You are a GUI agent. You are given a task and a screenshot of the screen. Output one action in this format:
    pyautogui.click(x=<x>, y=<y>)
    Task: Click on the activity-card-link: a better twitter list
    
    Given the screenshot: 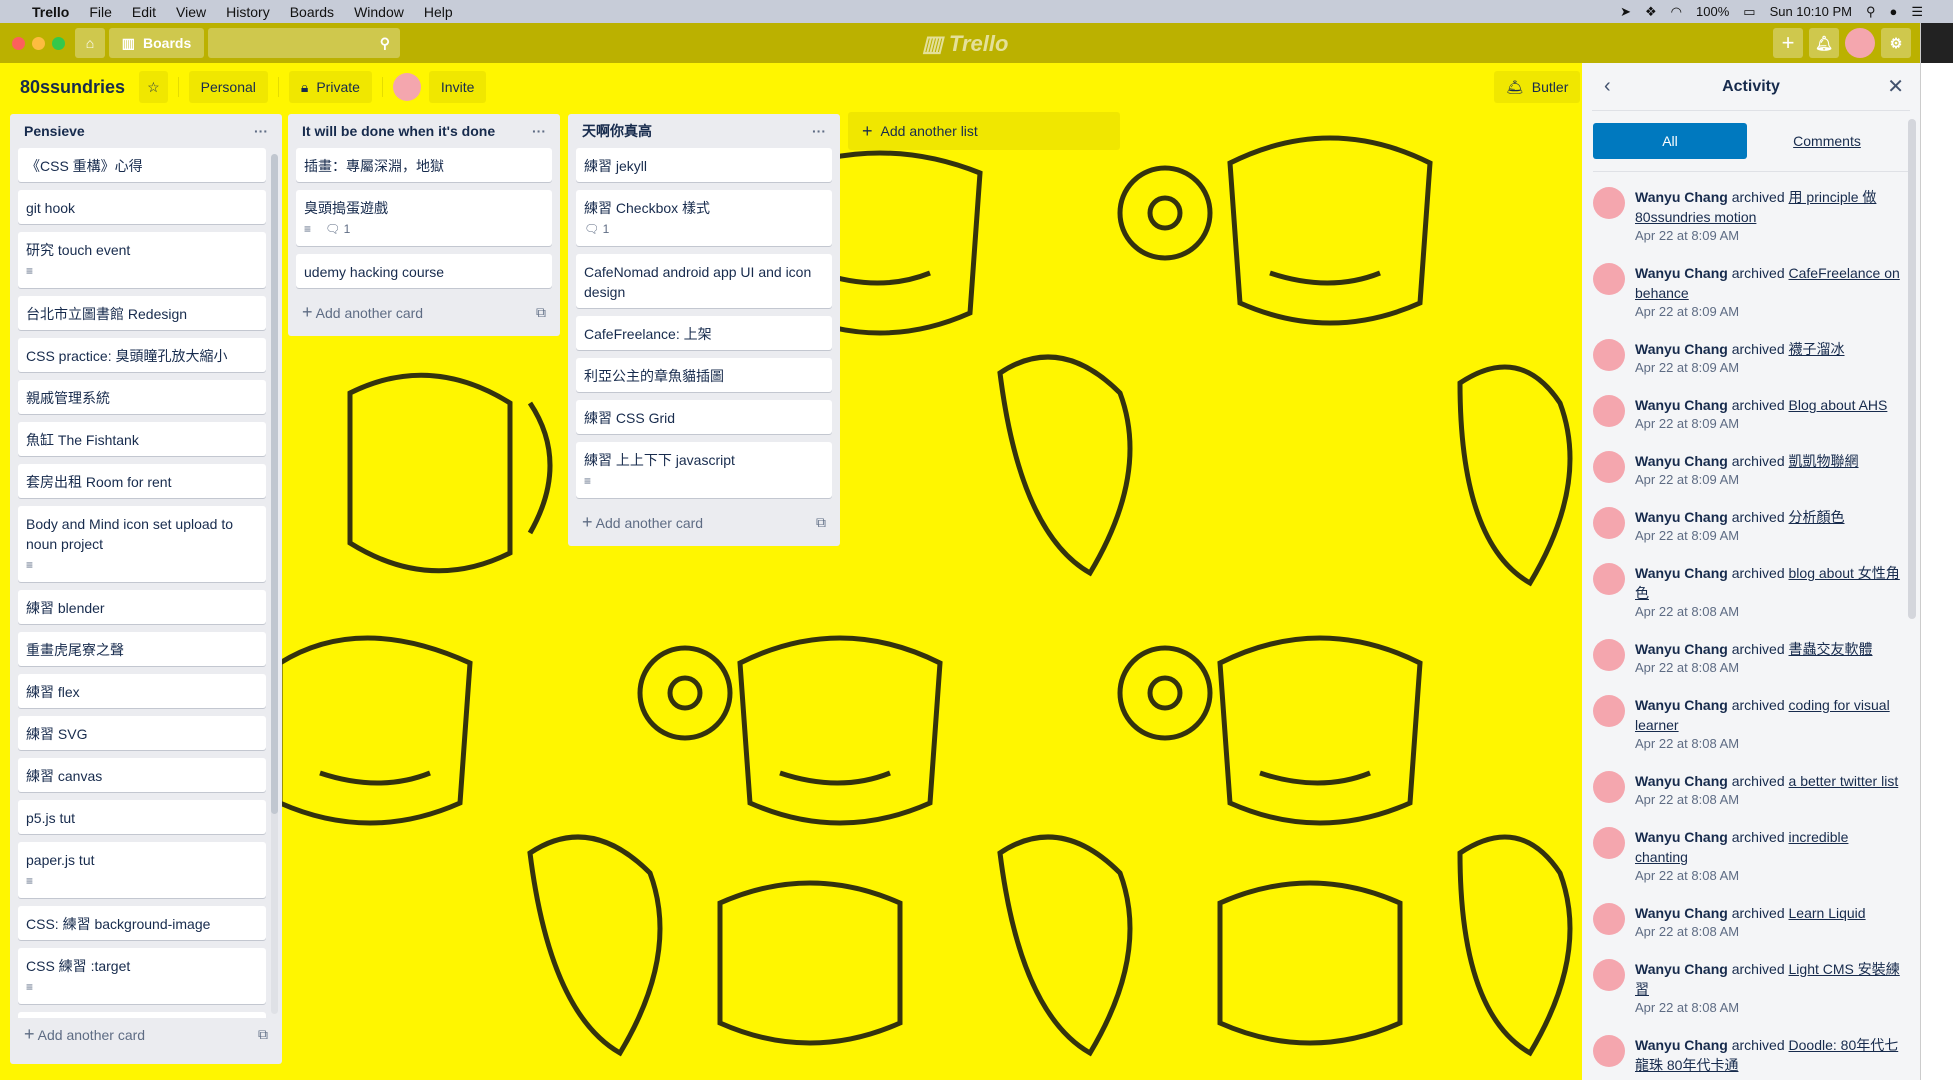 What is the action you would take?
    pyautogui.click(x=1844, y=781)
    